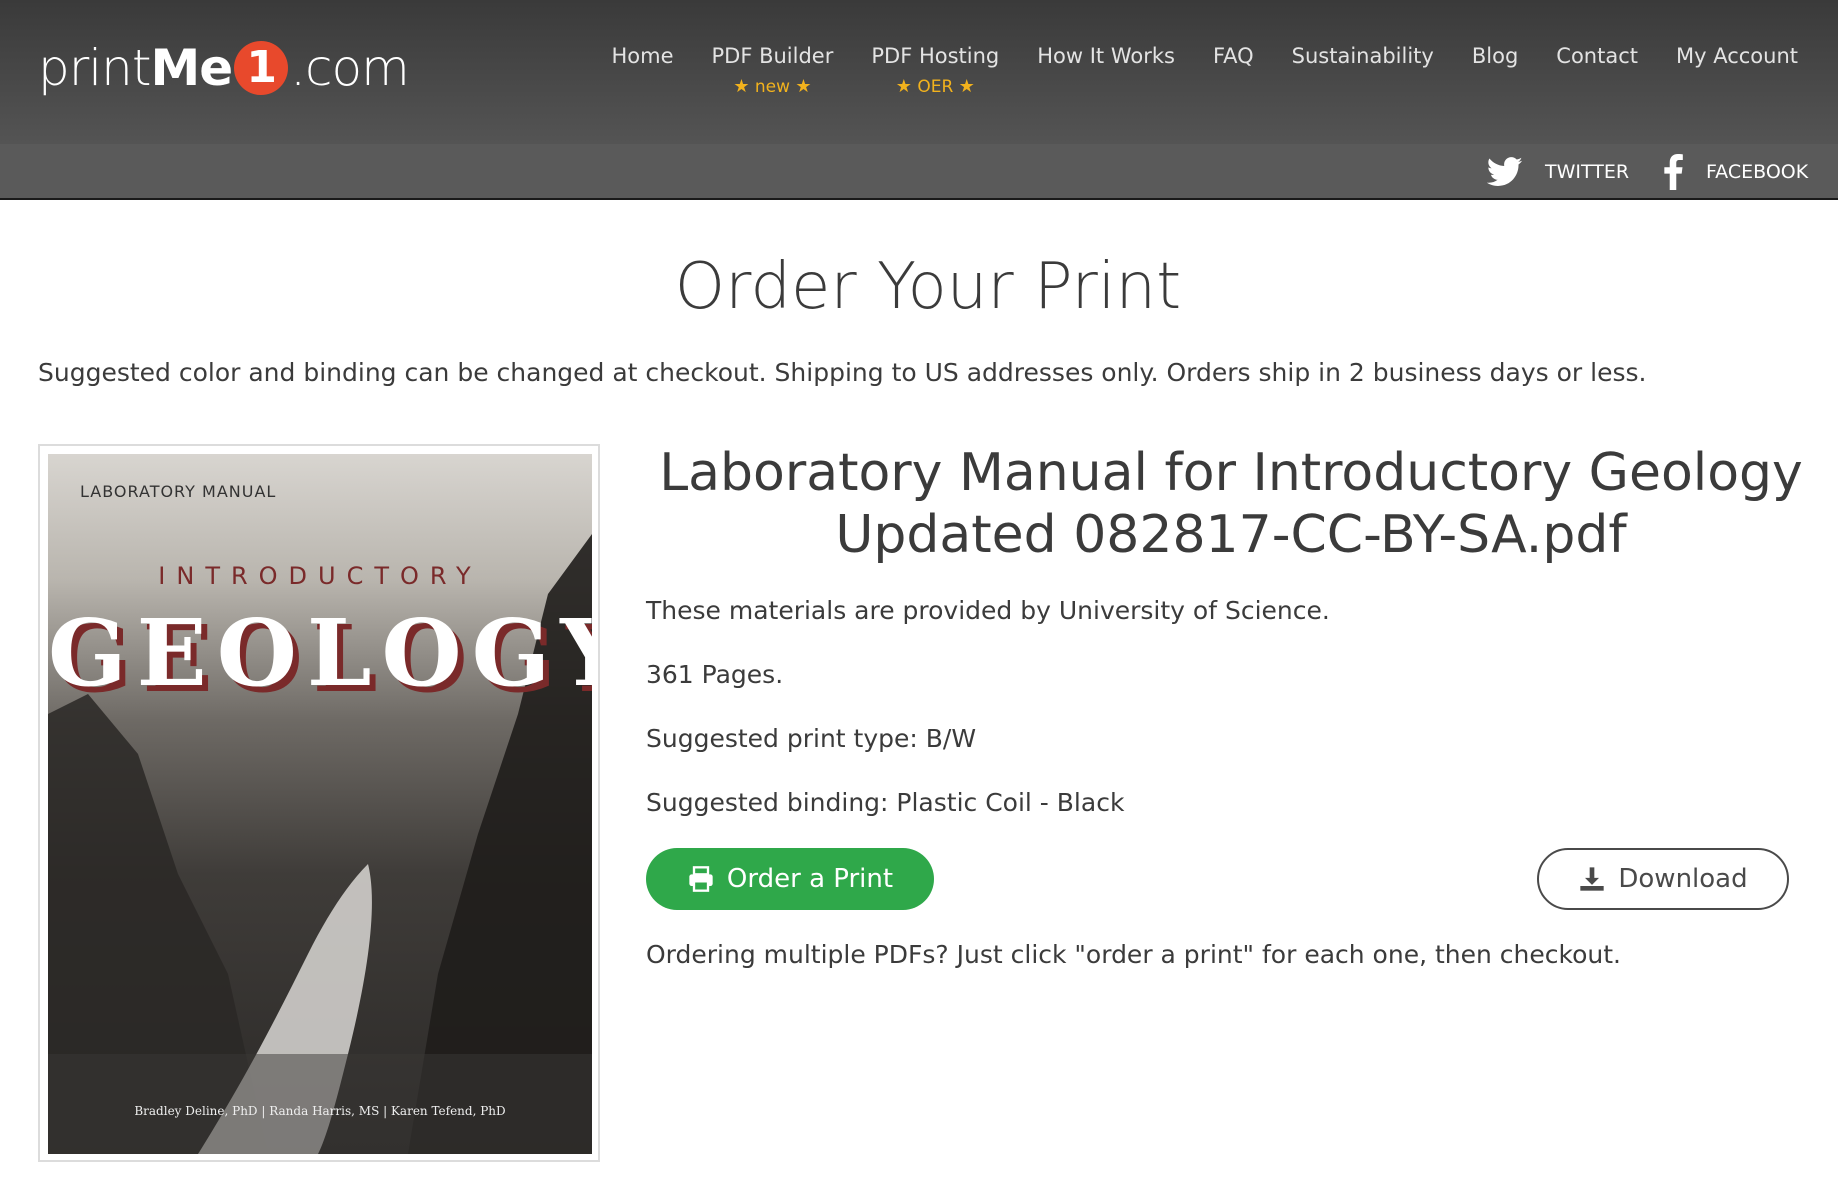 This screenshot has width=1838, height=1177. What do you see at coordinates (1495, 70) in the screenshot?
I see `nav-blog: Blog` at bounding box center [1495, 70].